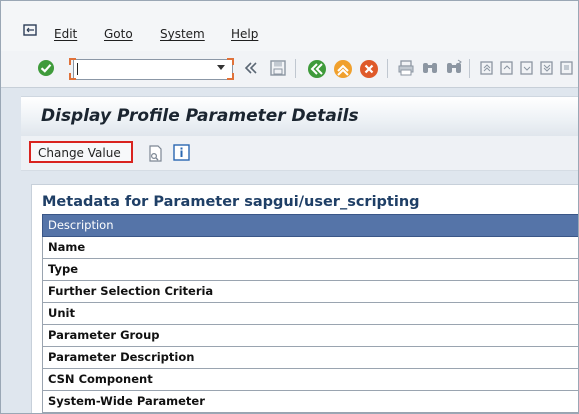 The image size is (579, 414). I want to click on menu-bar: Edit Goto System Help, so click(289, 26).